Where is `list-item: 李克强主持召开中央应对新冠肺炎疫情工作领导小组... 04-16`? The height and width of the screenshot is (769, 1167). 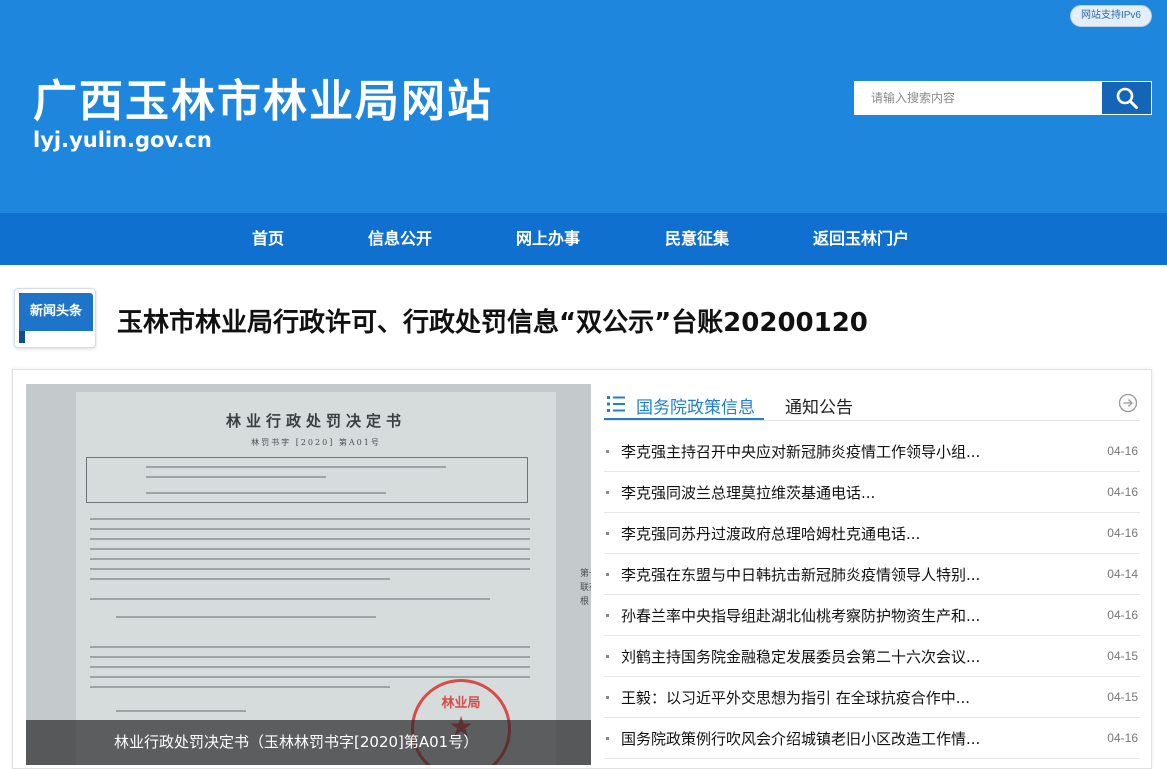
list-item: 李克强主持召开中央应对新冠肺炎疫情工作领导小组... 04-16 is located at coordinates (872, 451).